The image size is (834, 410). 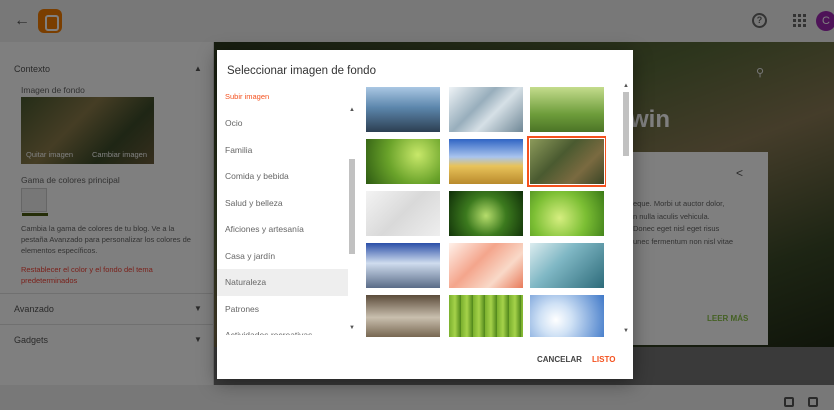 I want to click on category-item: Casa y jardín, so click(x=282, y=256).